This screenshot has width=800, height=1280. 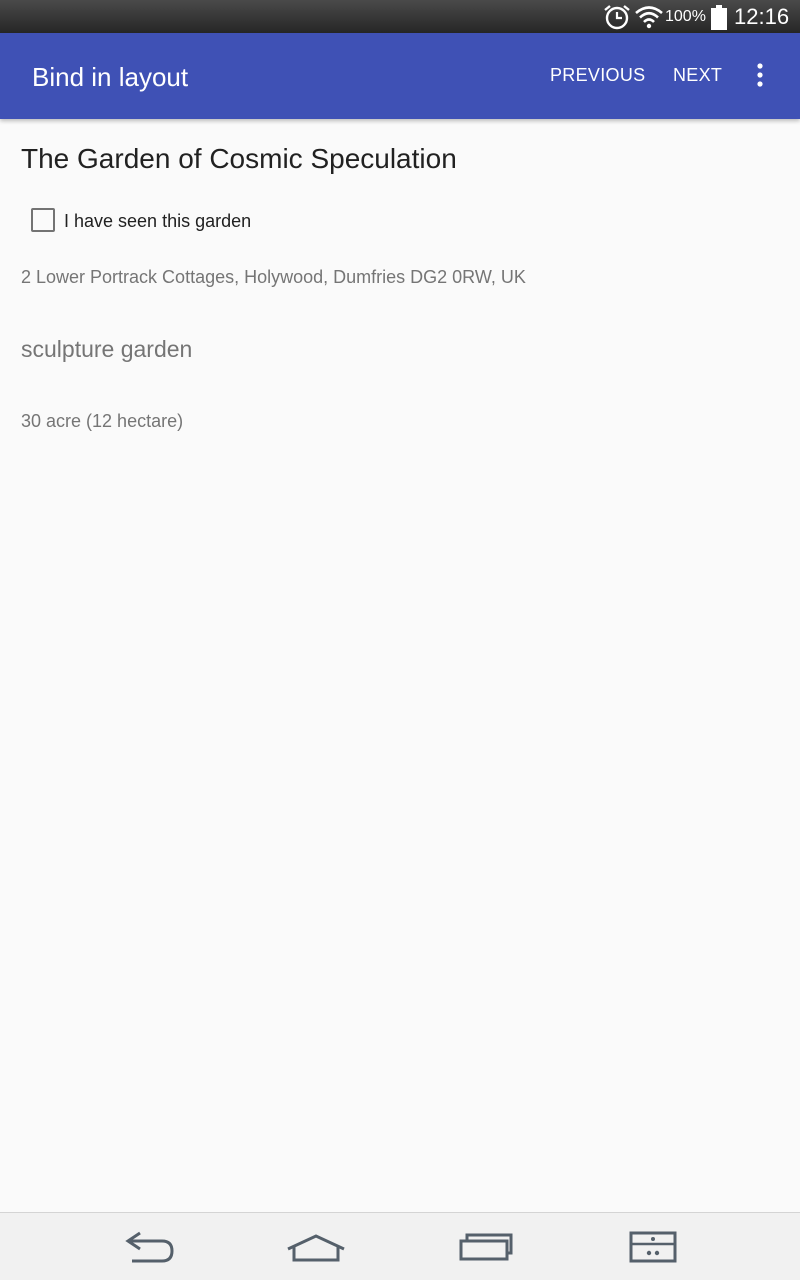 What do you see at coordinates (719, 17) in the screenshot?
I see `battery-icon` at bounding box center [719, 17].